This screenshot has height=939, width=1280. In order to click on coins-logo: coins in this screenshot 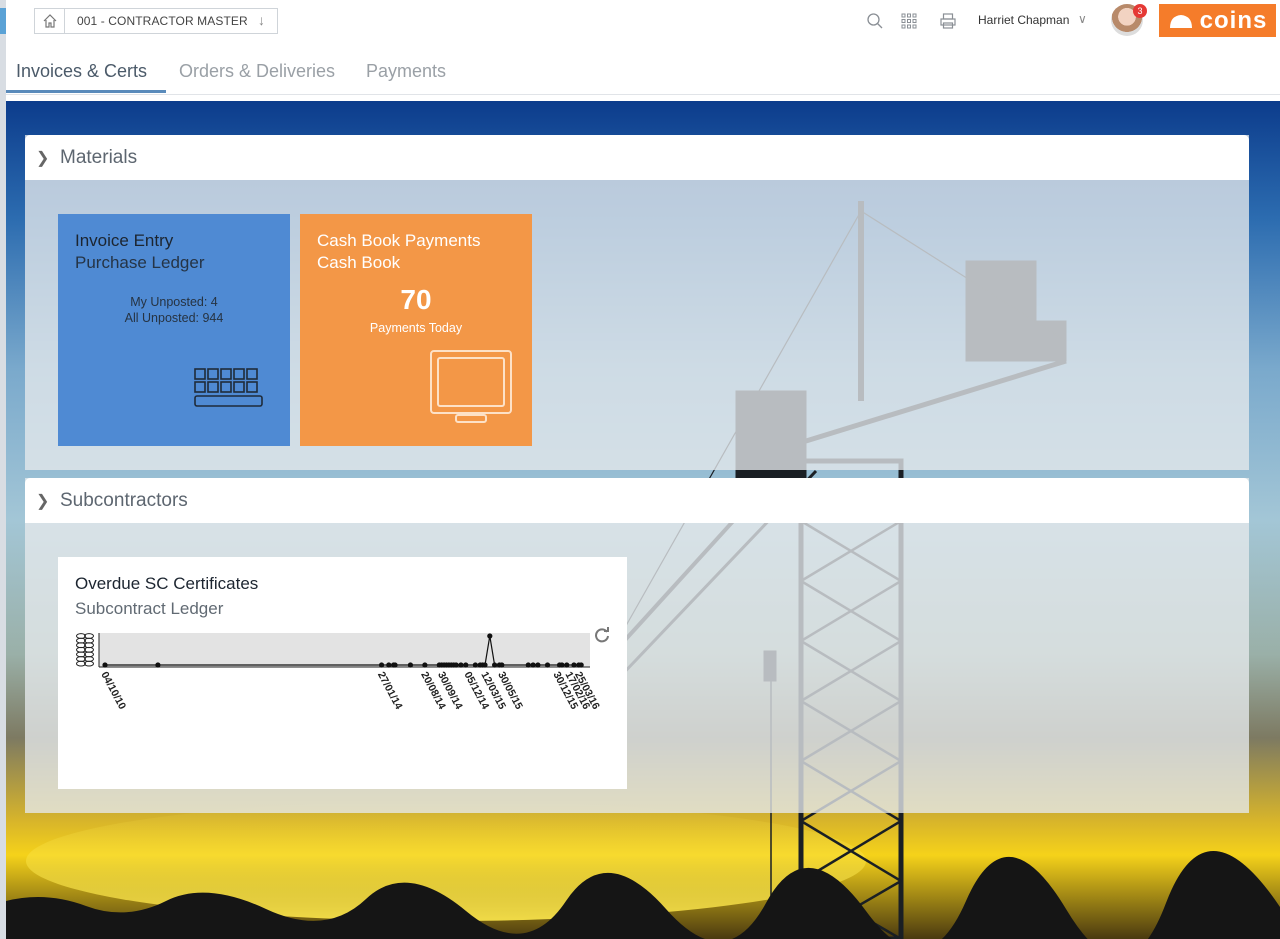, I will do `click(1217, 20)`.